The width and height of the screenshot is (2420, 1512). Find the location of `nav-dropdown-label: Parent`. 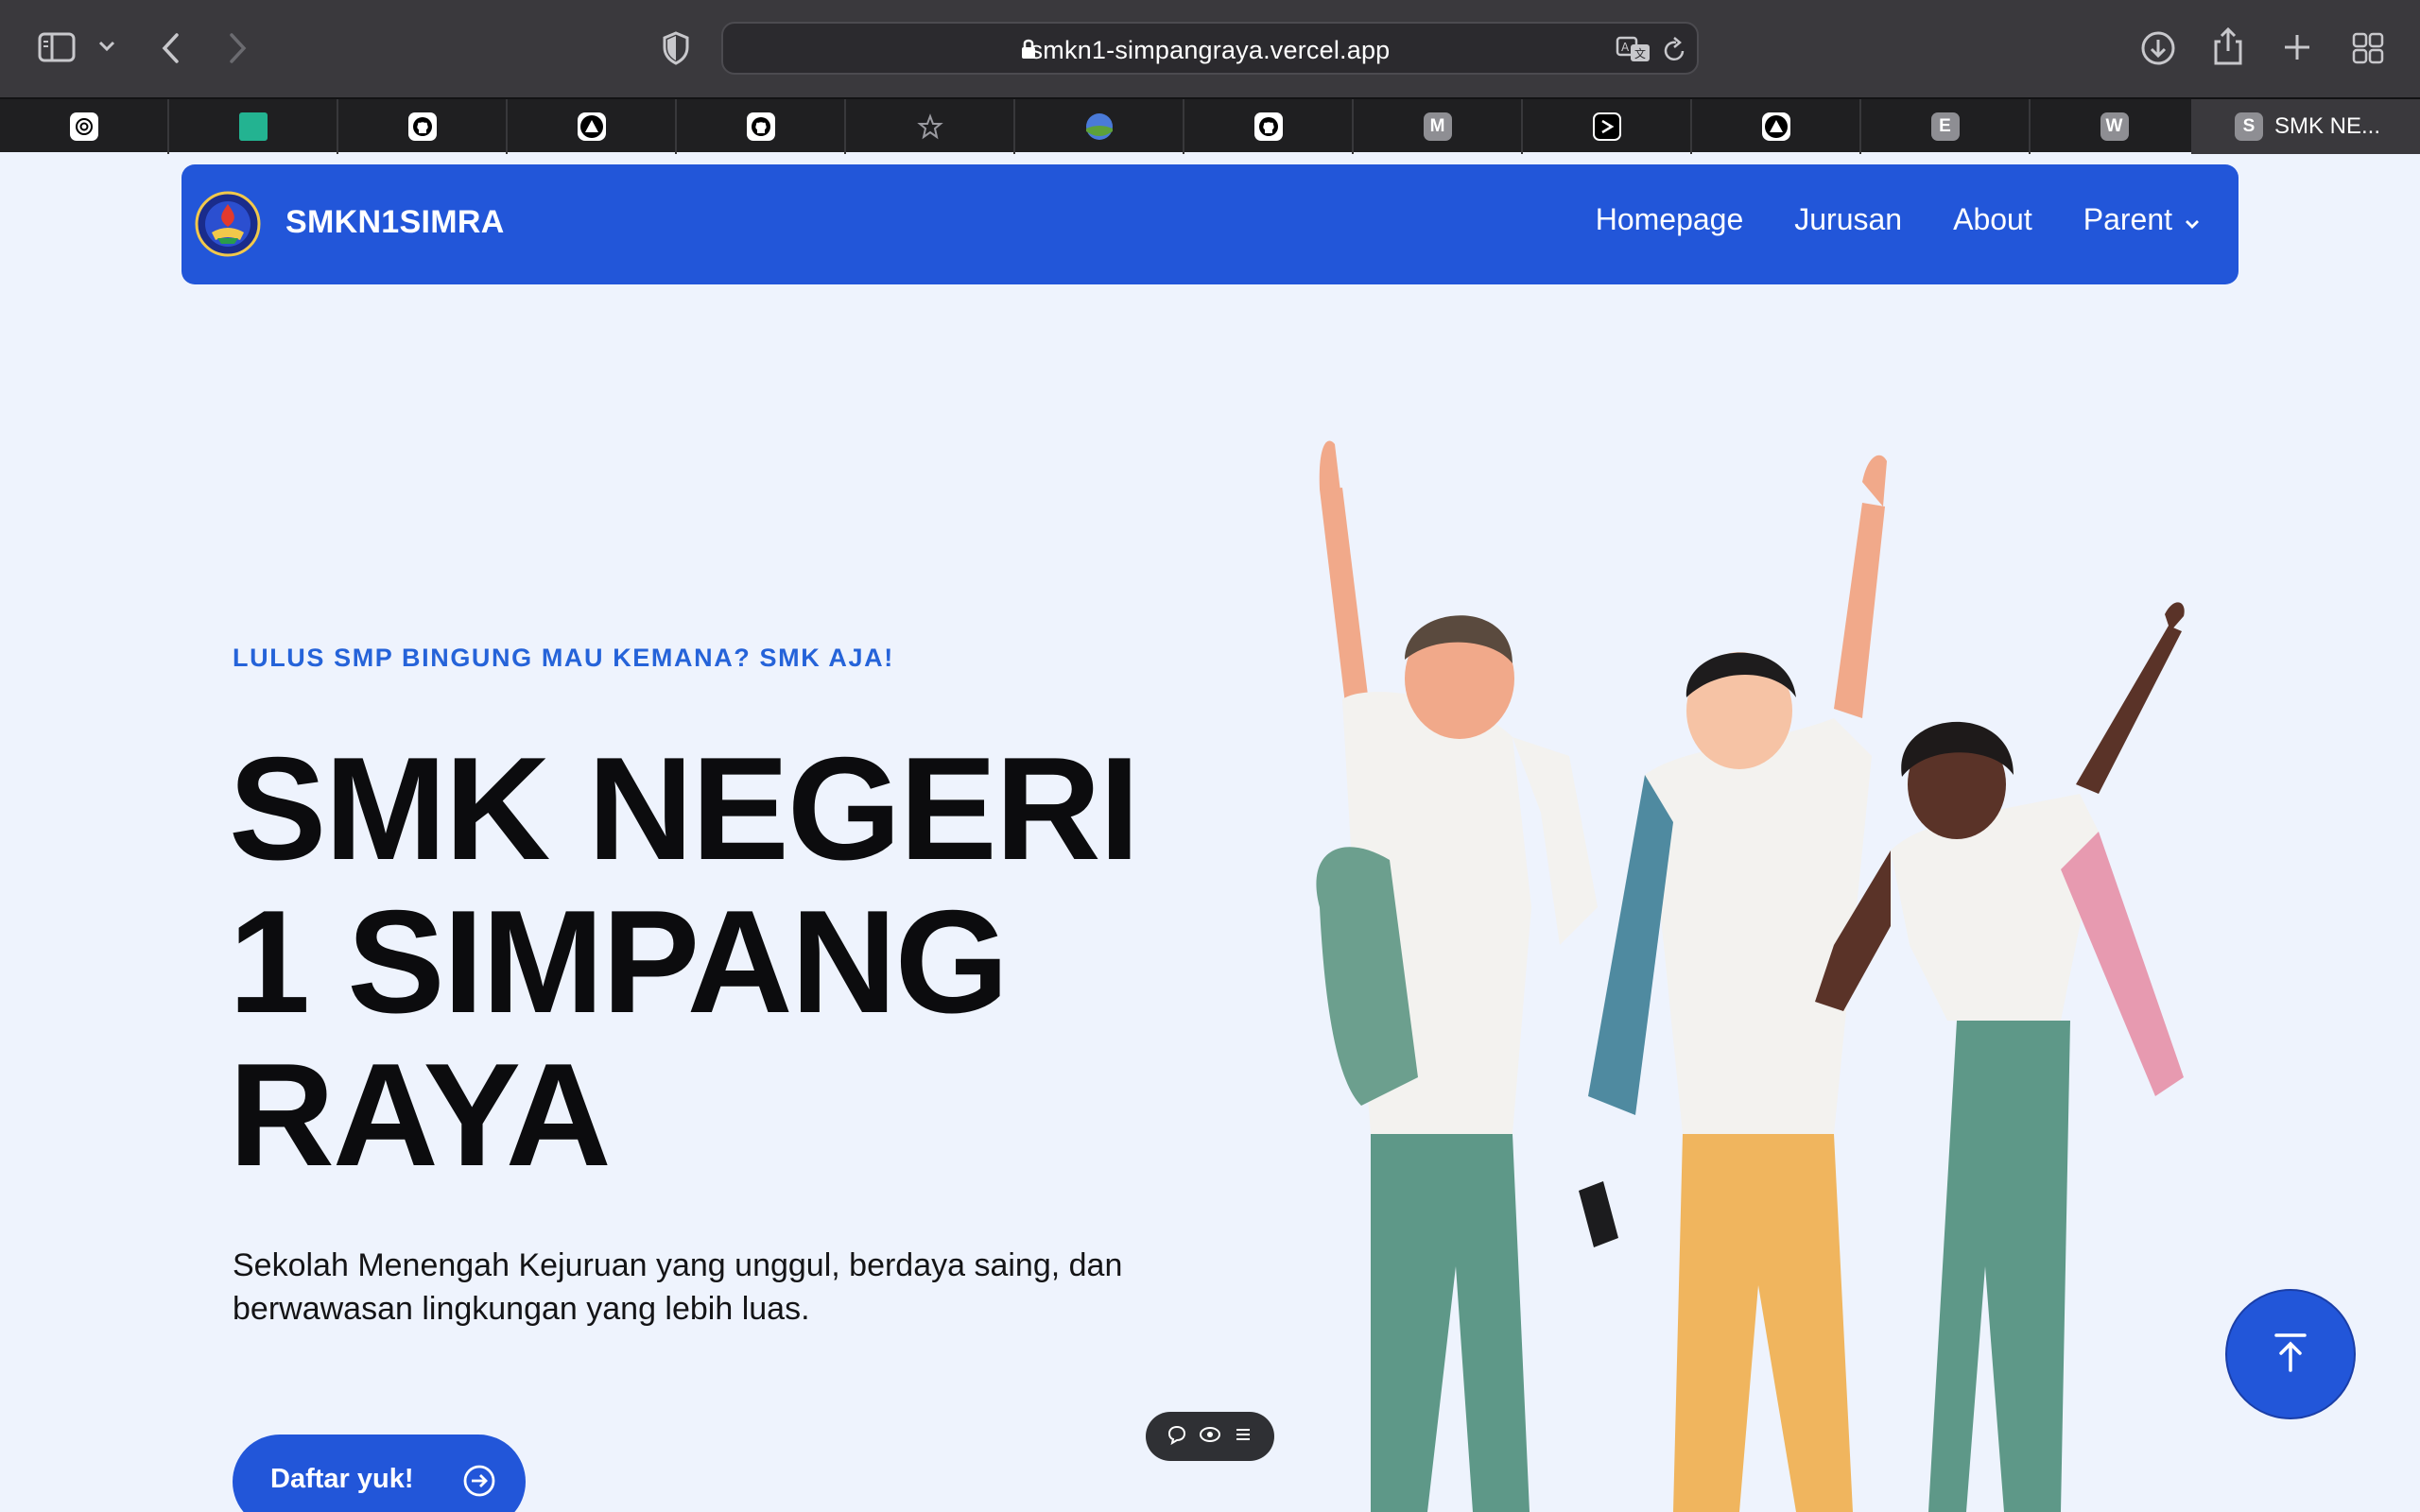

nav-dropdown-label: Parent is located at coordinates (2127, 219).